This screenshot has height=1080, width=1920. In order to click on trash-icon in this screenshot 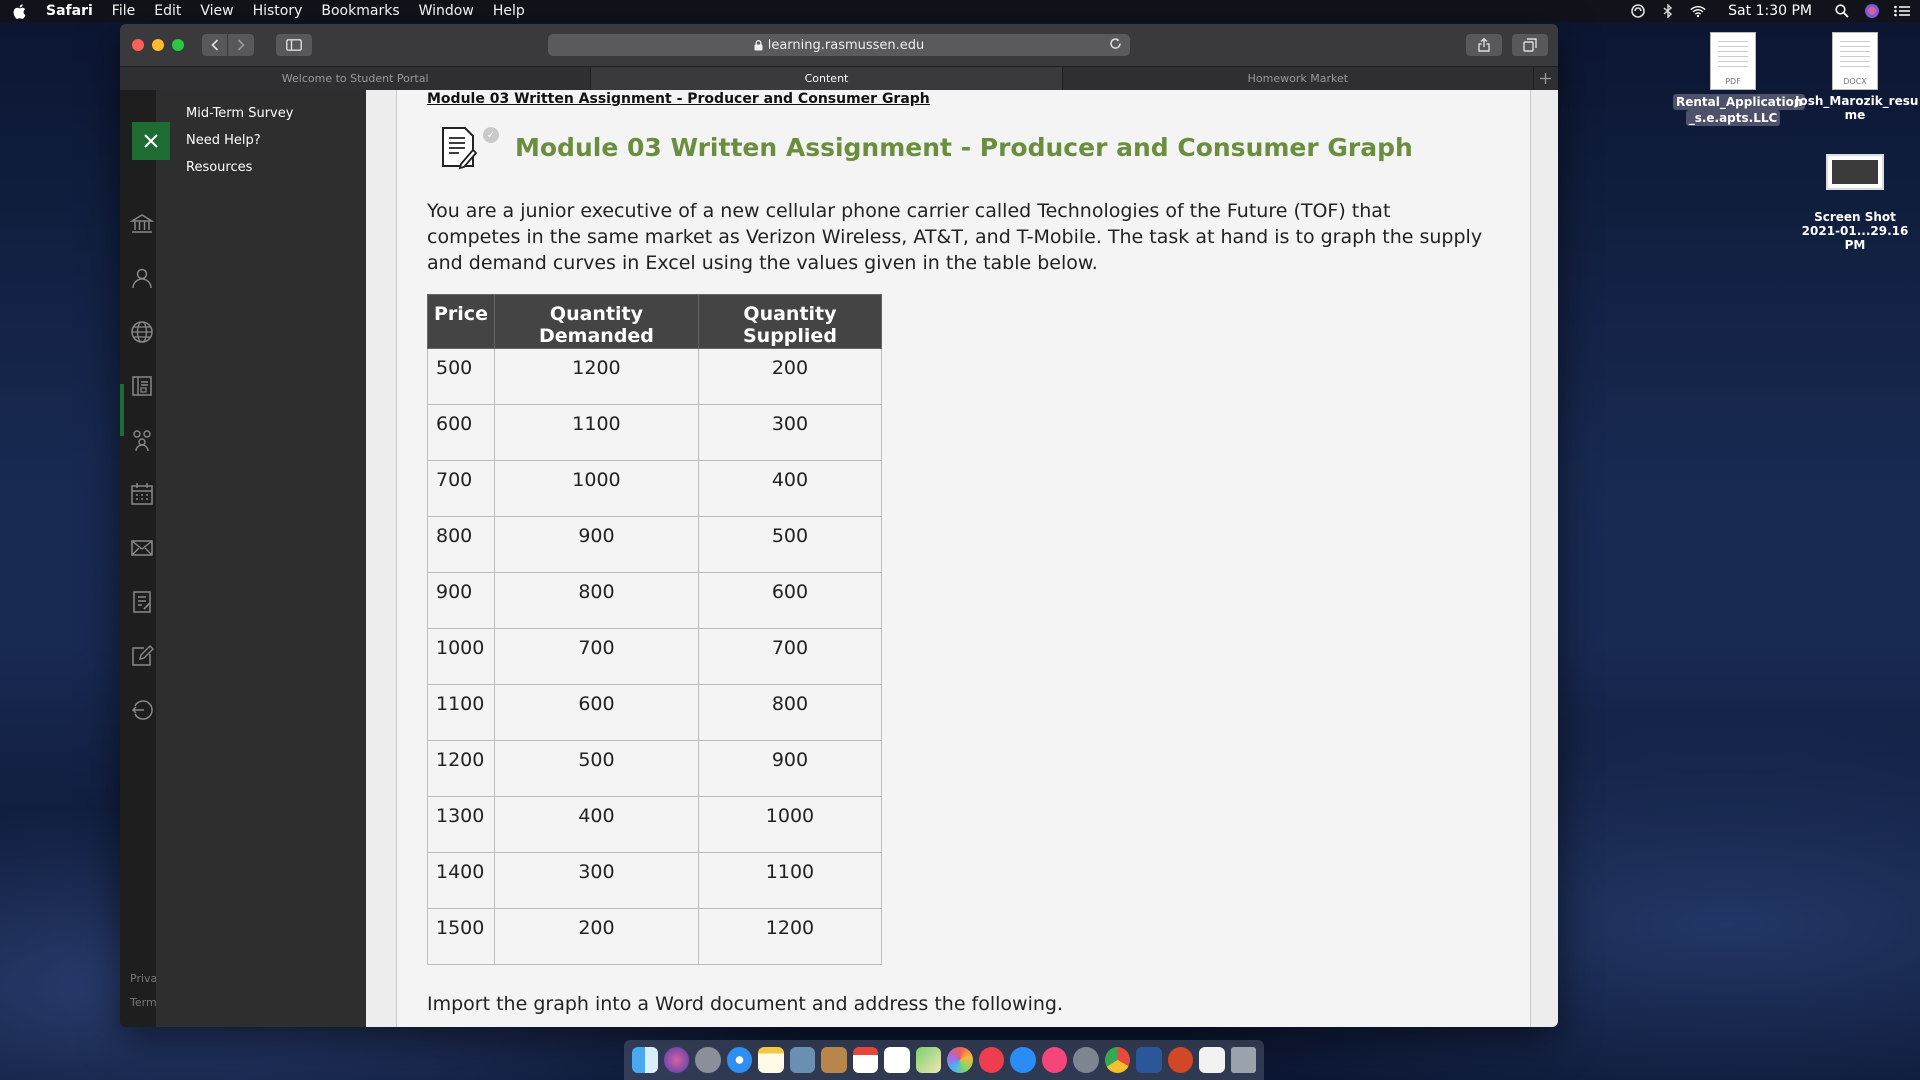, I will do `click(1243, 1060)`.